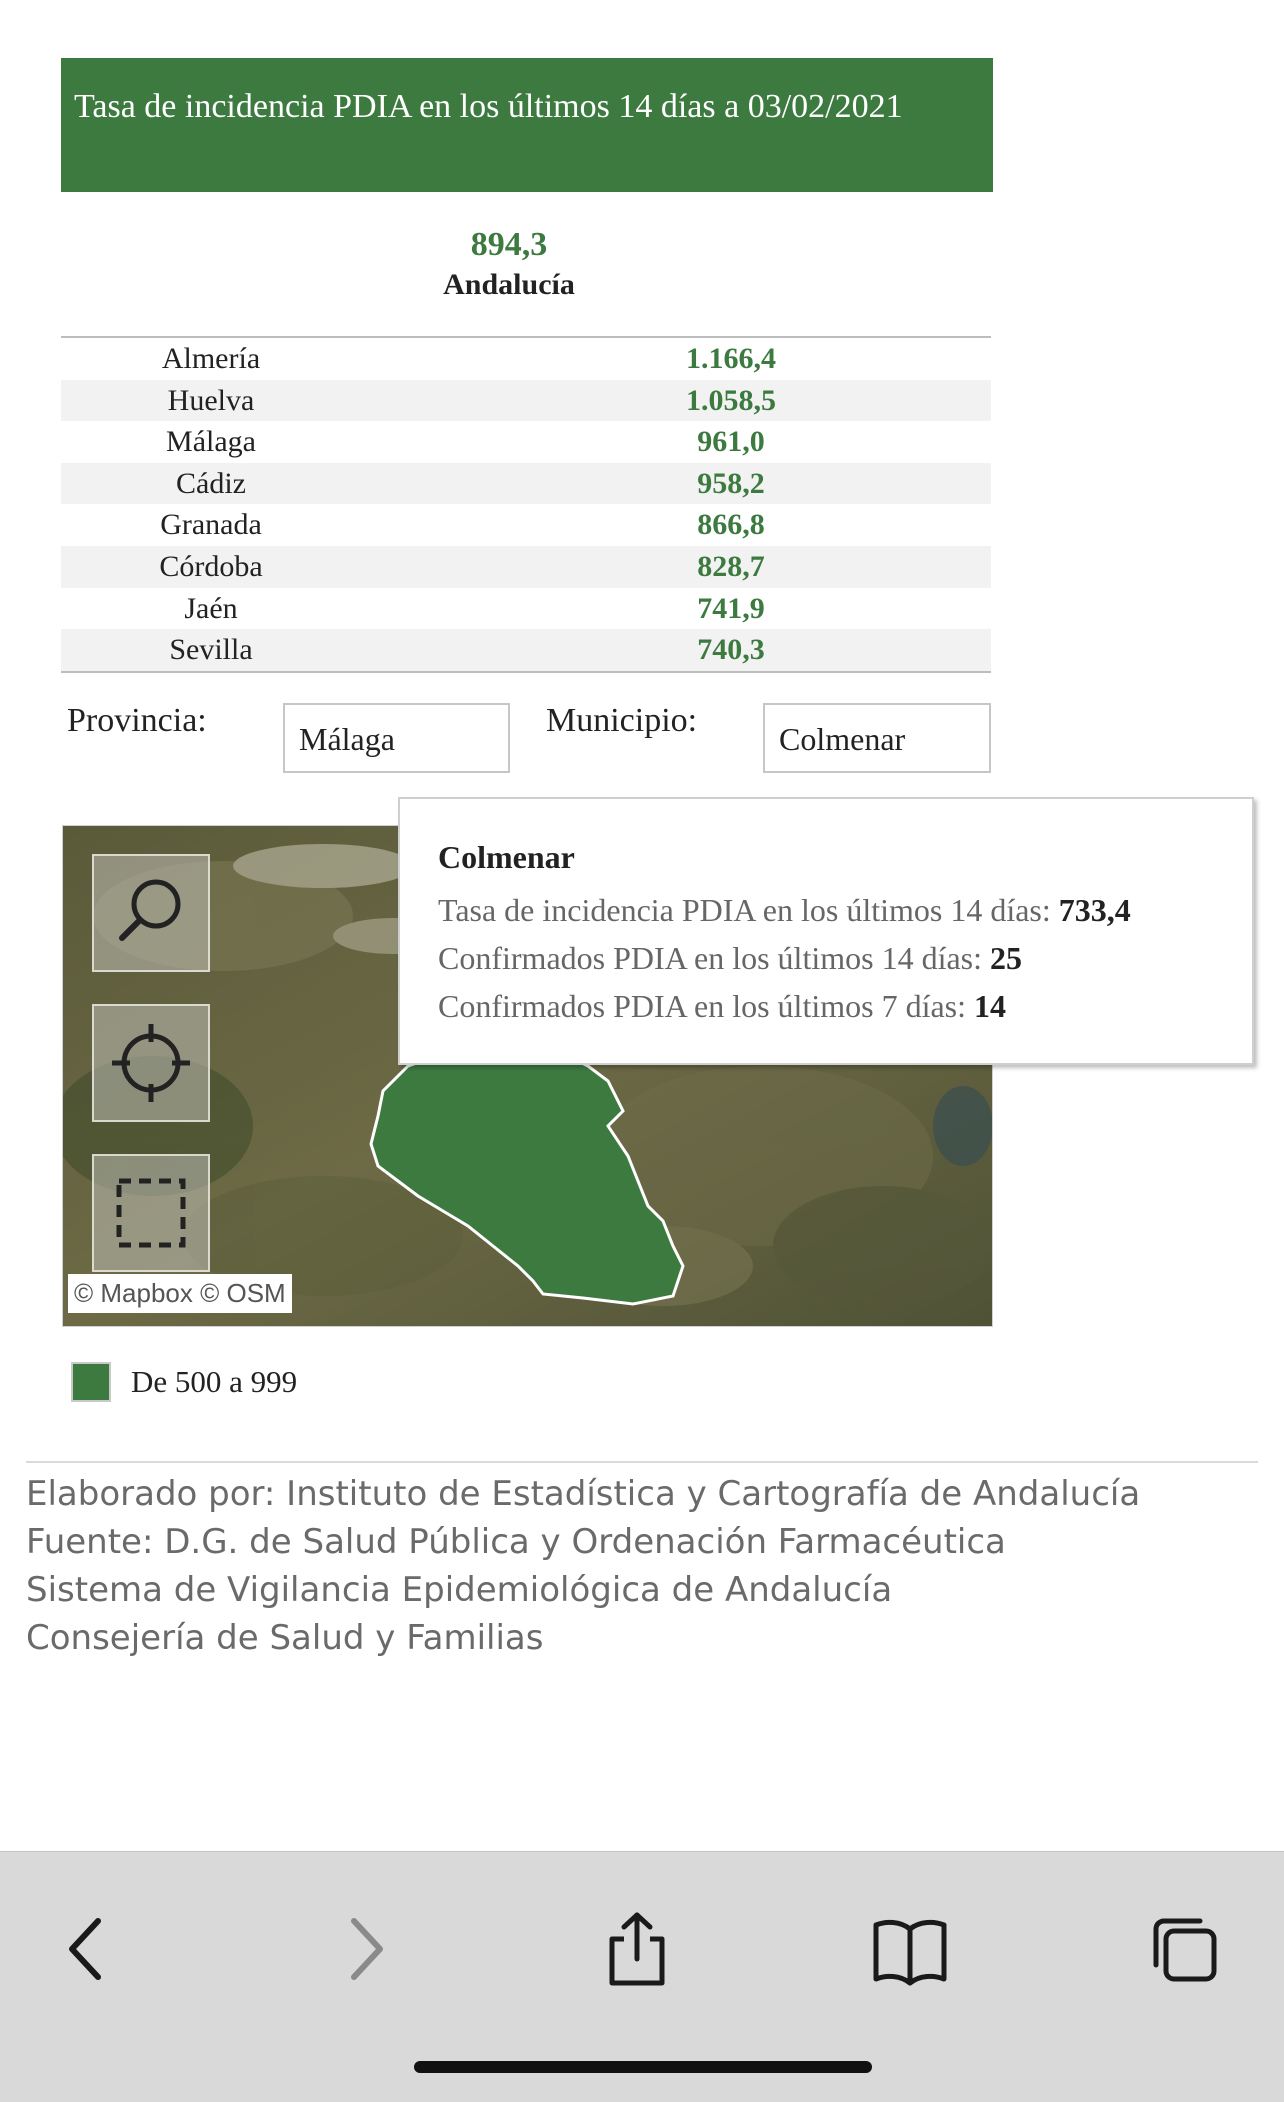  I want to click on province-filter-label: Provincia:, so click(137, 720).